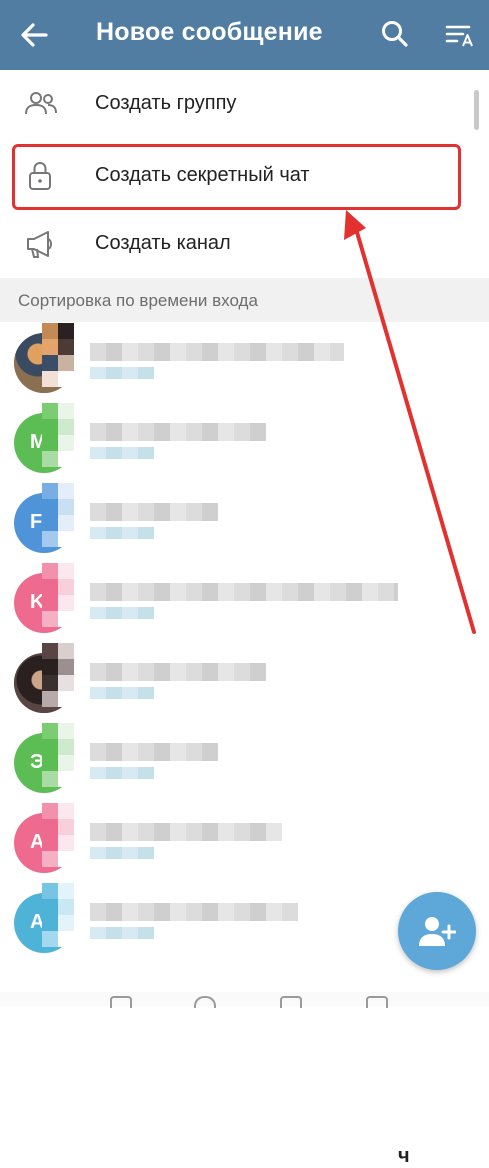 Image resolution: width=489 pixels, height=1168 pixels. Describe the element at coordinates (377, 1002) in the screenshot. I see `nav-extra-icon` at that location.